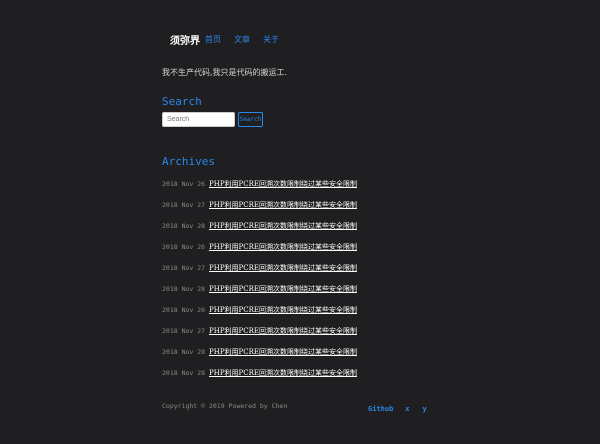  Describe the element at coordinates (397, 409) in the screenshot. I see `footer-links: Github x y` at that location.